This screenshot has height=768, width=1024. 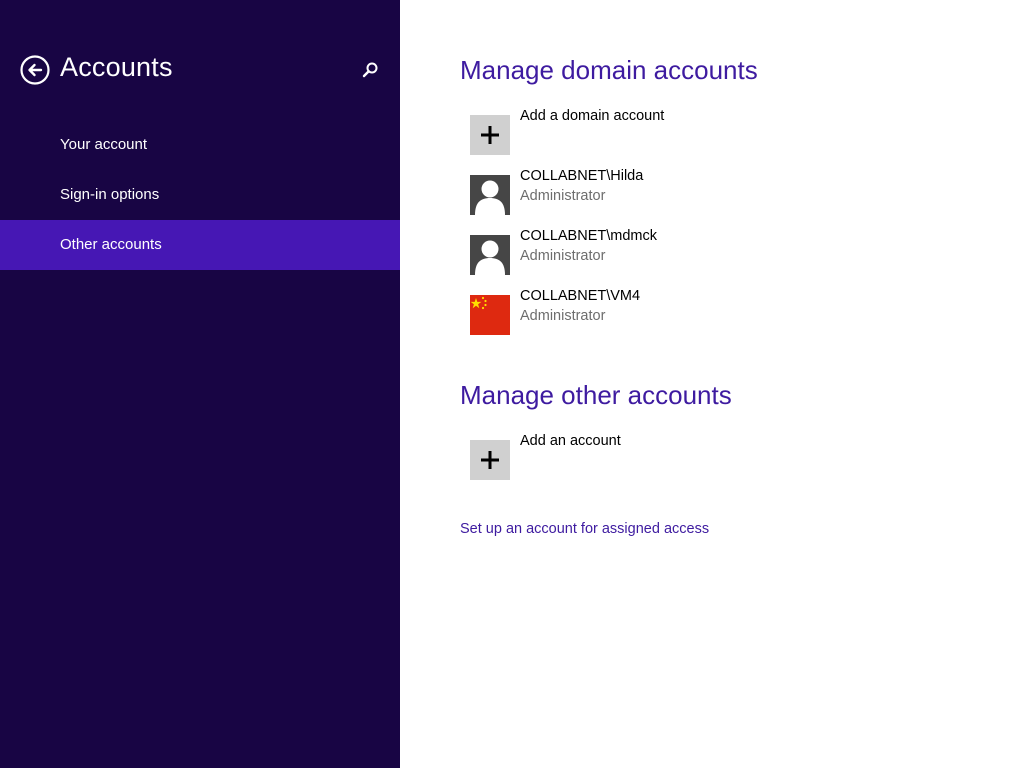 I want to click on account-name: COLLABNET\VM4, so click(x=580, y=296).